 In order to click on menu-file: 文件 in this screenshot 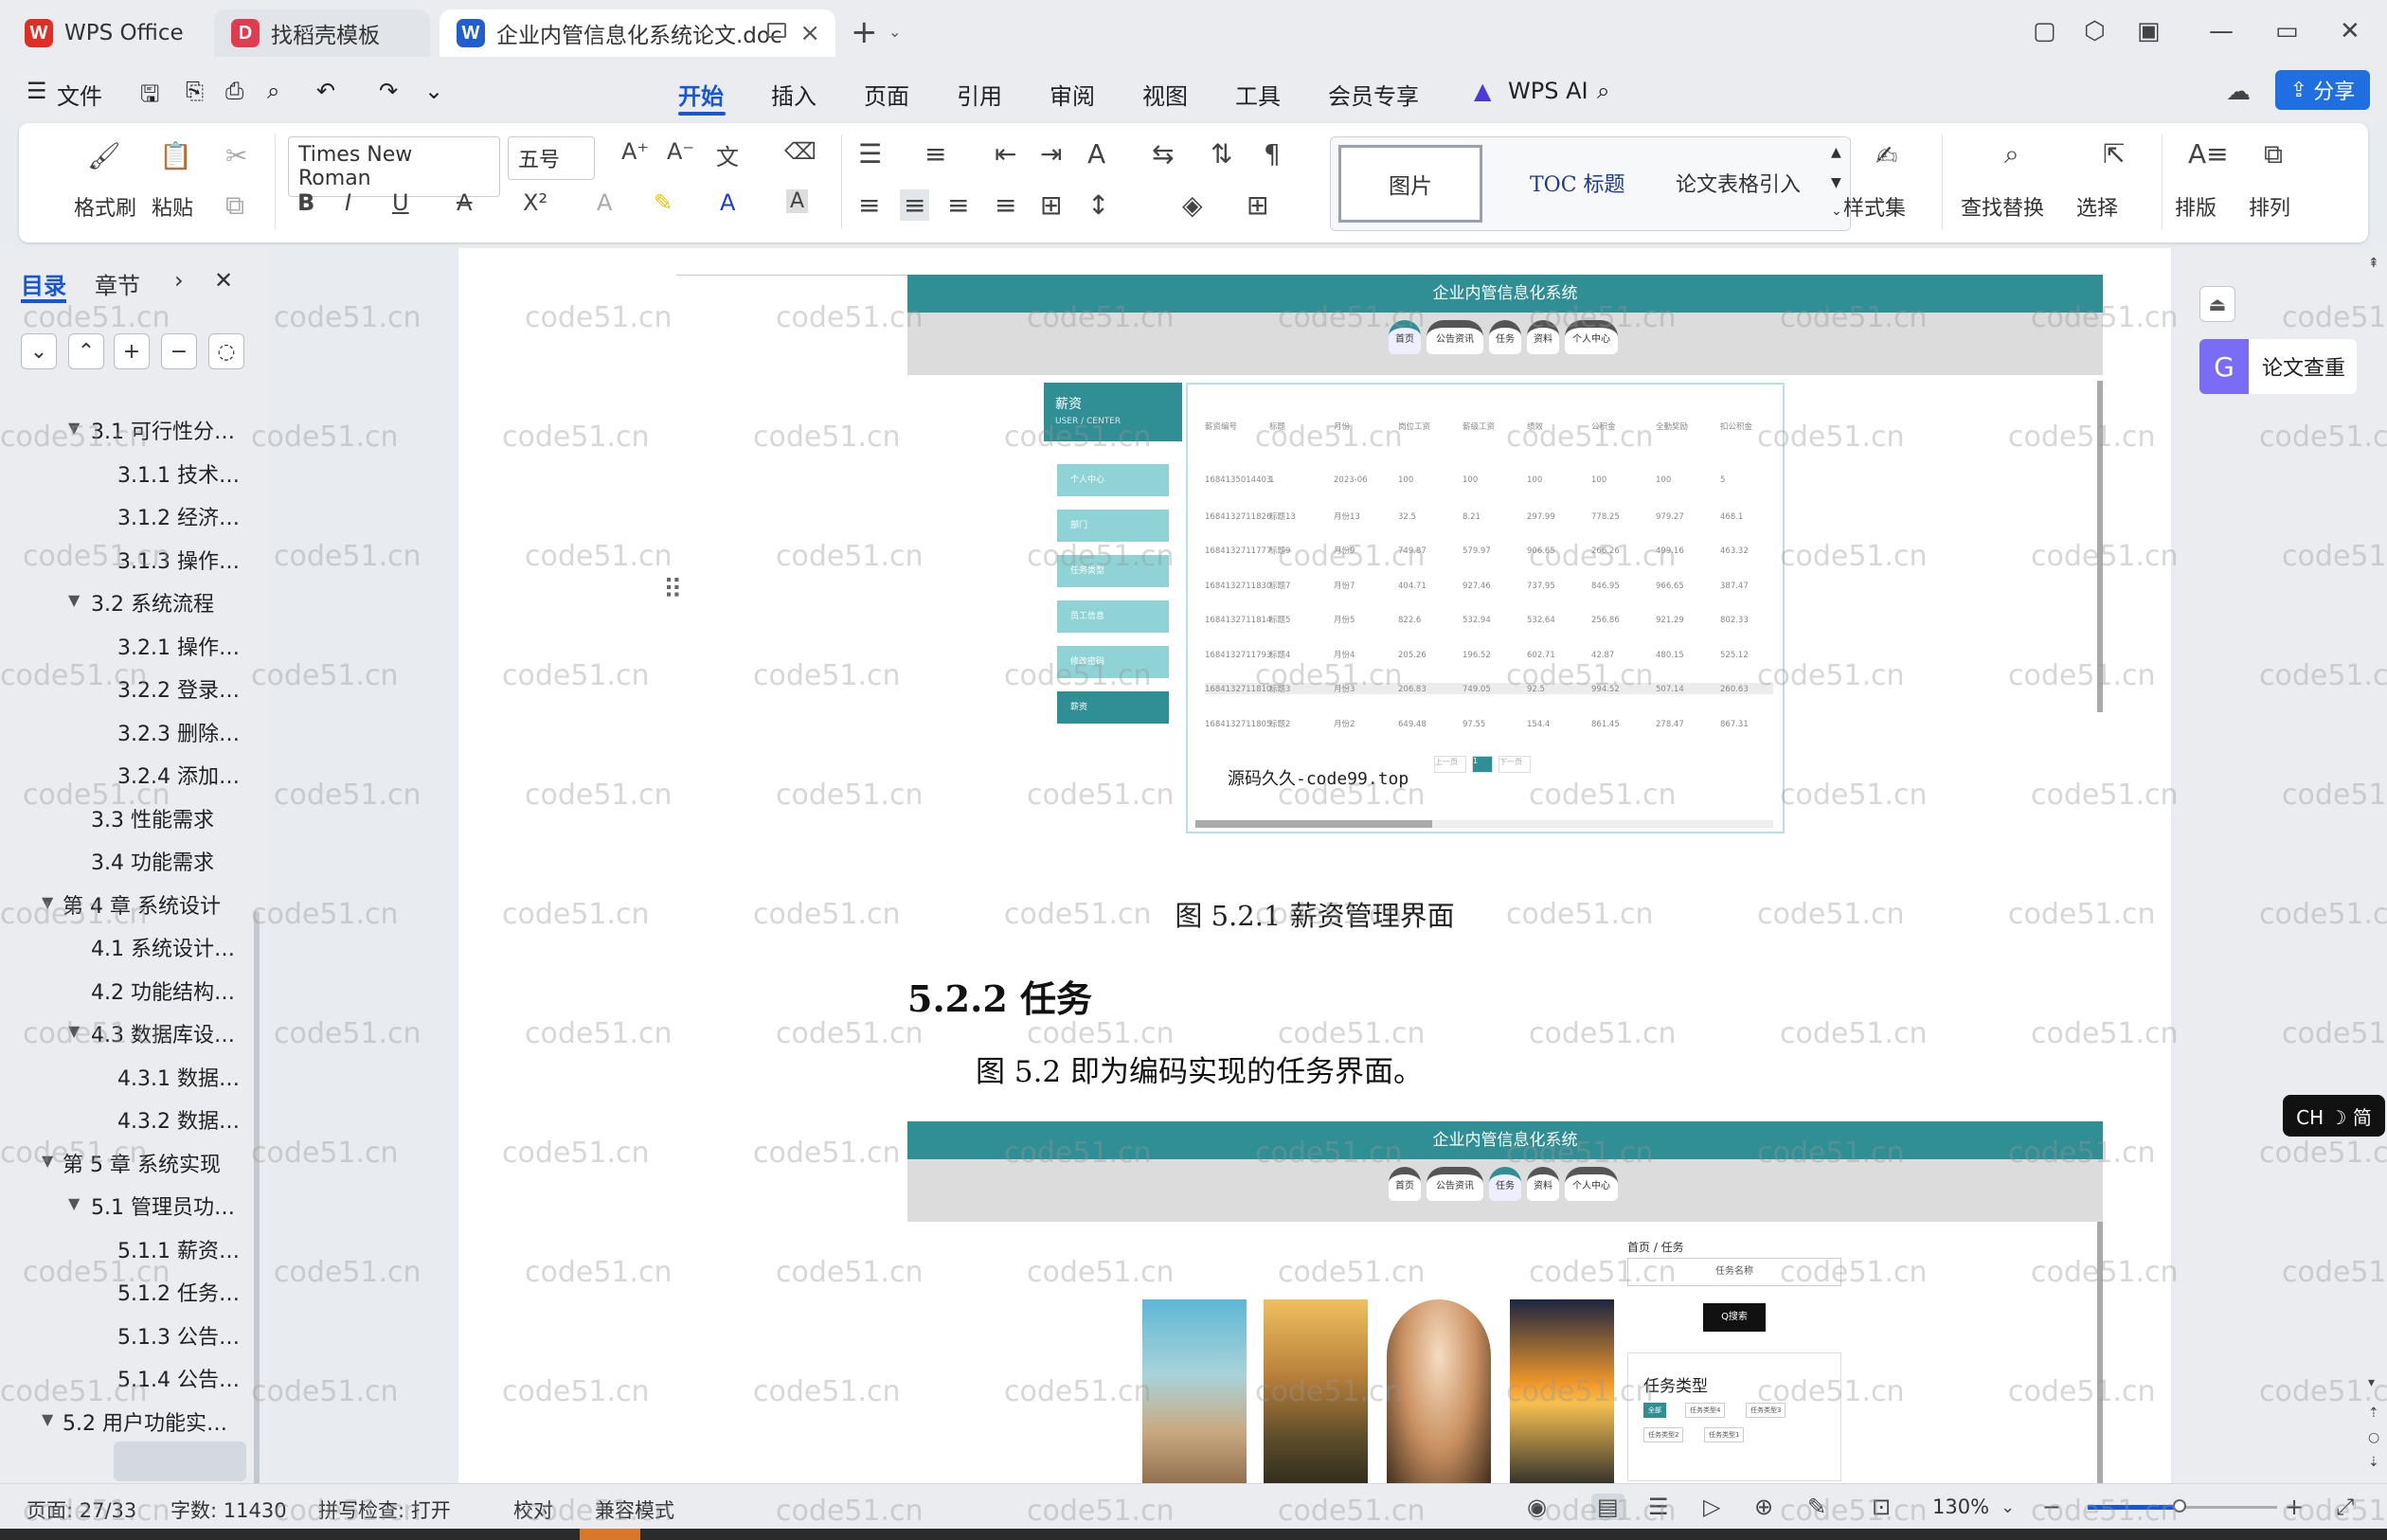, I will do `click(79, 95)`.